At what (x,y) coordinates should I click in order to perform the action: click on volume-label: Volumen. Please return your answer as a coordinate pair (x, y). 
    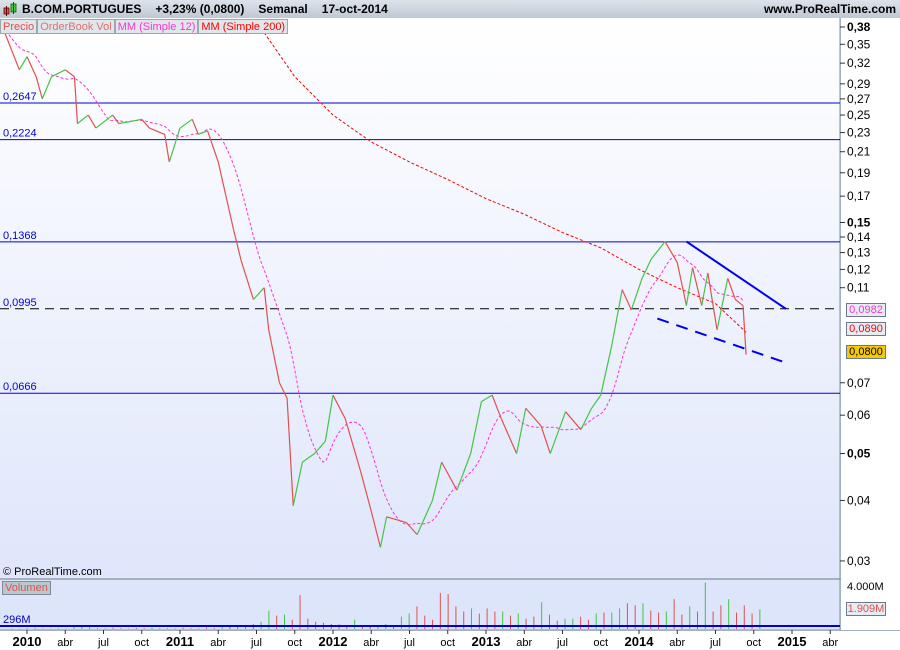
    Looking at the image, I should click on (26, 588).